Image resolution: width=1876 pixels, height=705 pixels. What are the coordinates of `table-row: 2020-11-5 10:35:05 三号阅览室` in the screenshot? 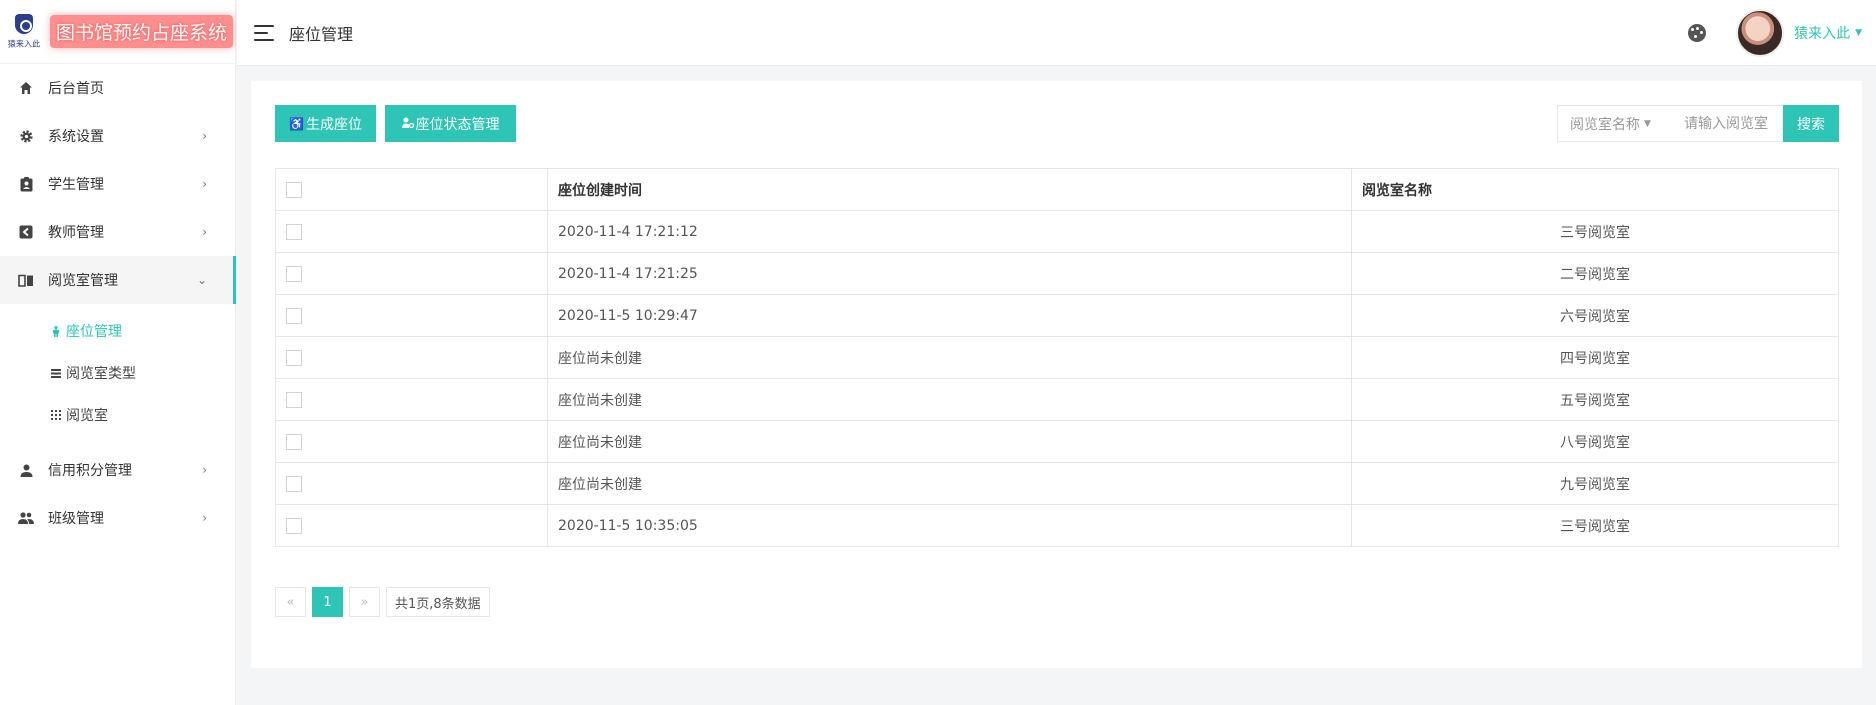 It's located at (1057, 525).